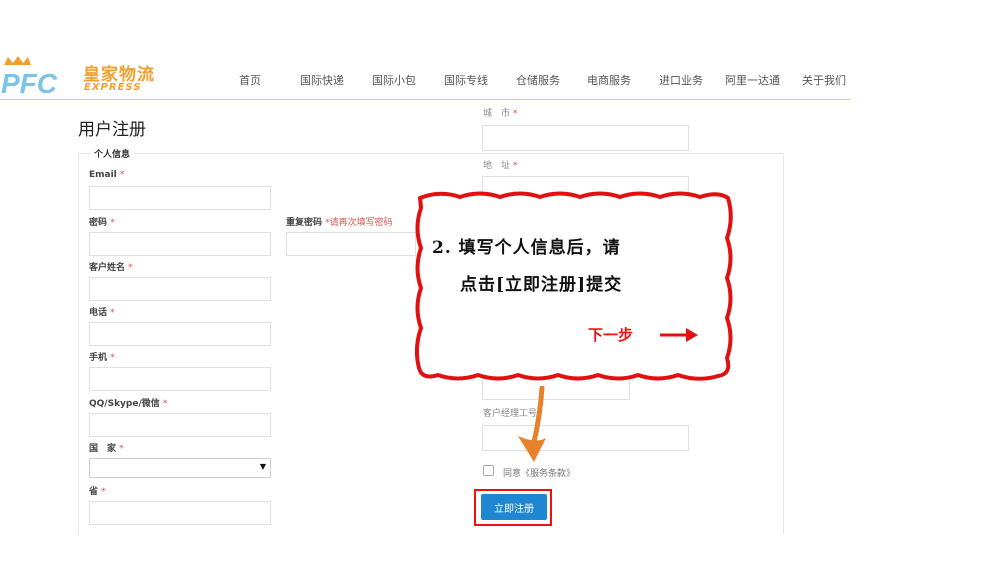  What do you see at coordinates (106, 449) in the screenshot?
I see `country-label: 国 家 *` at bounding box center [106, 449].